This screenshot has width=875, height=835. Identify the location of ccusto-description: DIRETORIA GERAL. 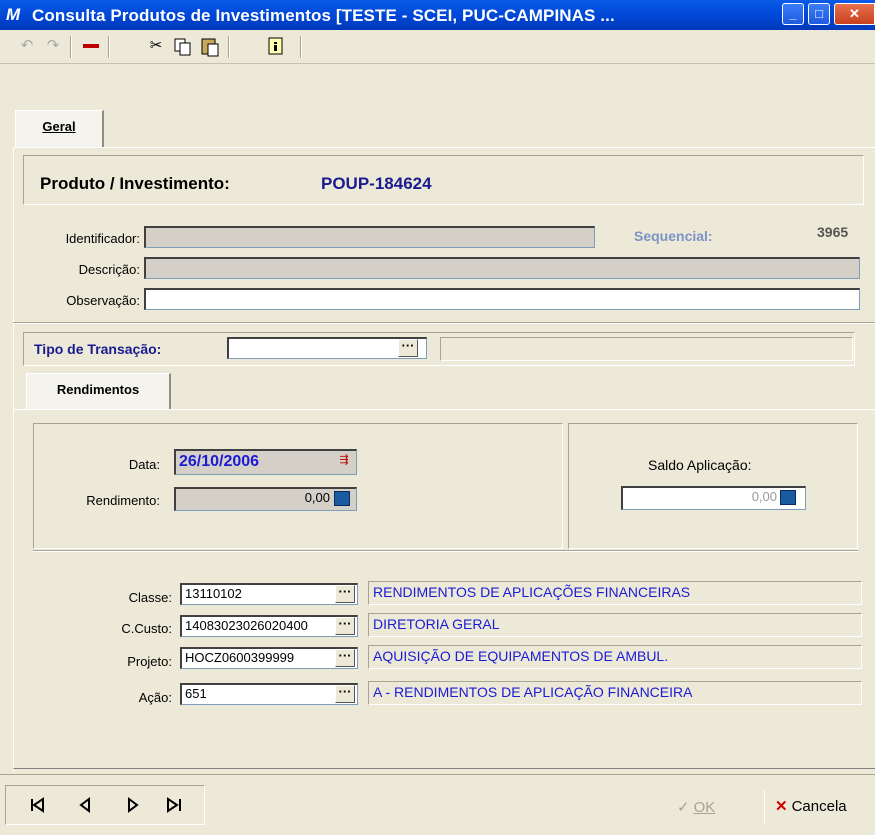
(615, 625).